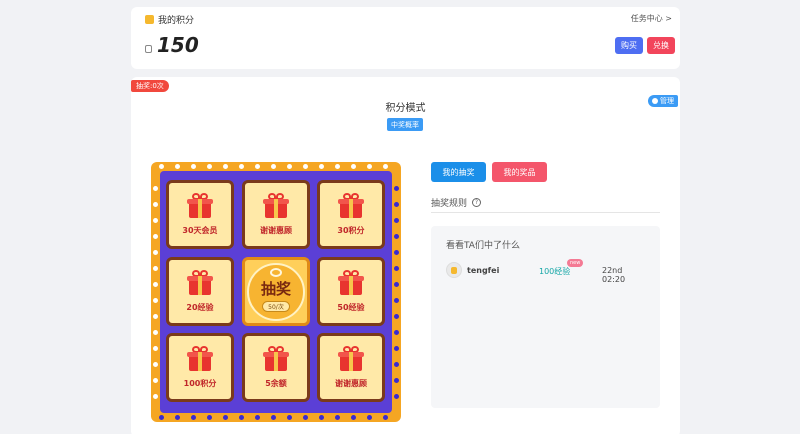 The image size is (800, 434). I want to click on winner-prize: 100经验, so click(555, 271).